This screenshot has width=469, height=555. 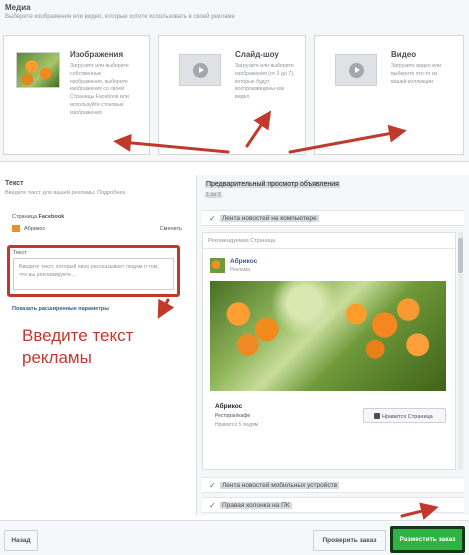 What do you see at coordinates (328, 336) in the screenshot?
I see `ad-image` at bounding box center [328, 336].